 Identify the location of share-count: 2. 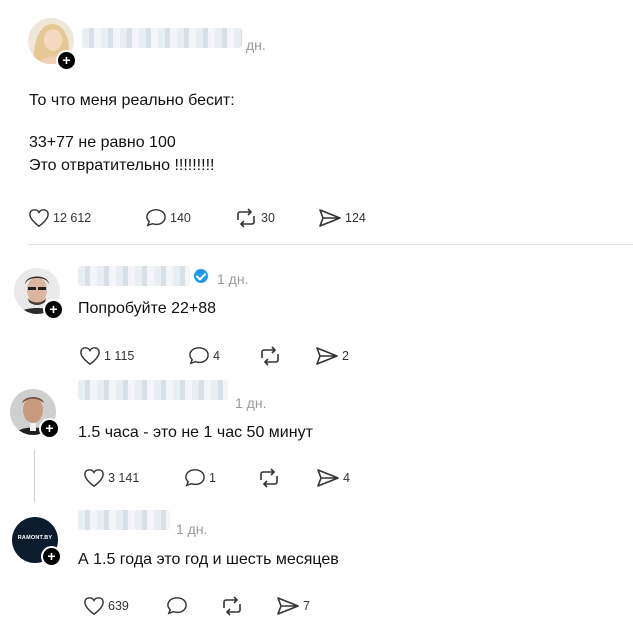
(345, 356).